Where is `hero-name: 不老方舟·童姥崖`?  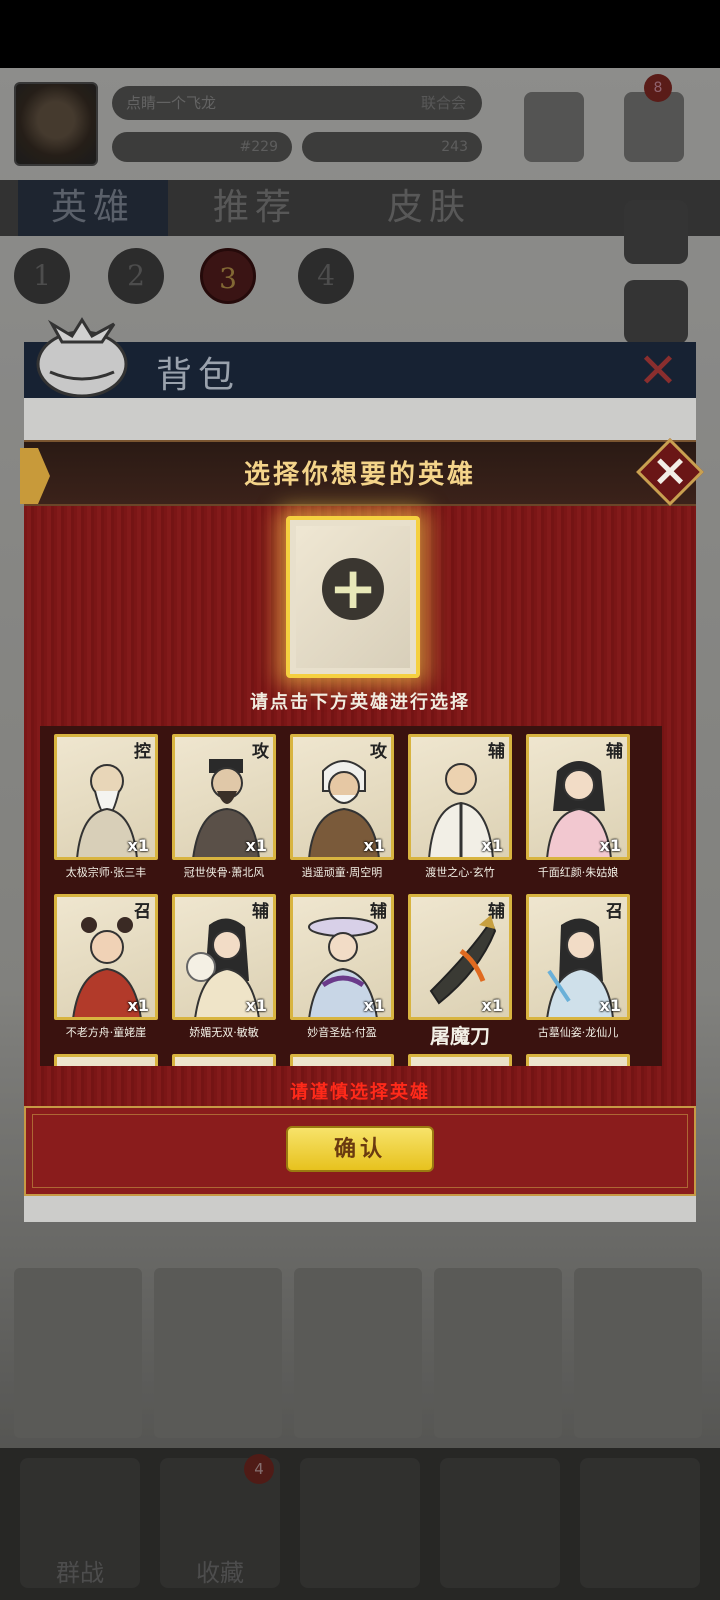
hero-name: 不老方舟·童姥崖 is located at coordinates (106, 1032).